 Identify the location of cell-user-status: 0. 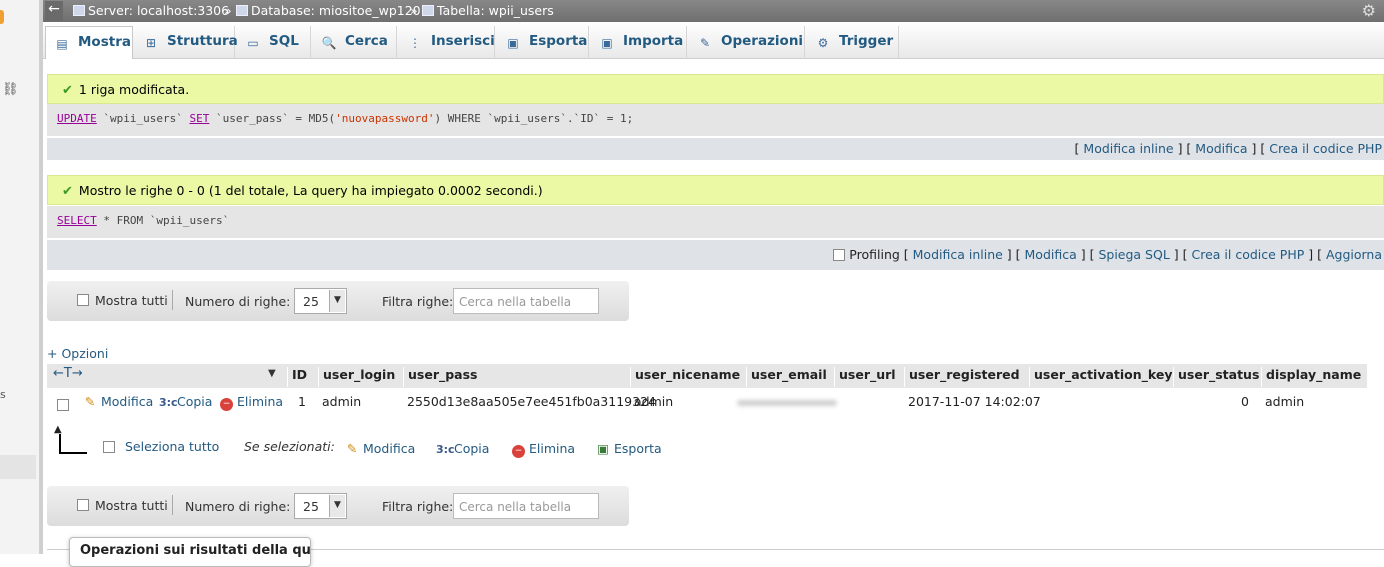
(1245, 401).